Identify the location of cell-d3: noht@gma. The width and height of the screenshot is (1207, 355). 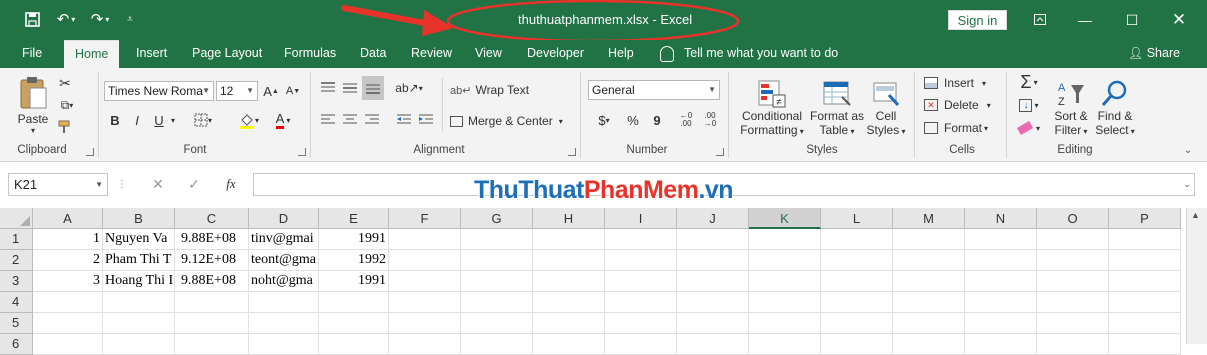
(284, 281).